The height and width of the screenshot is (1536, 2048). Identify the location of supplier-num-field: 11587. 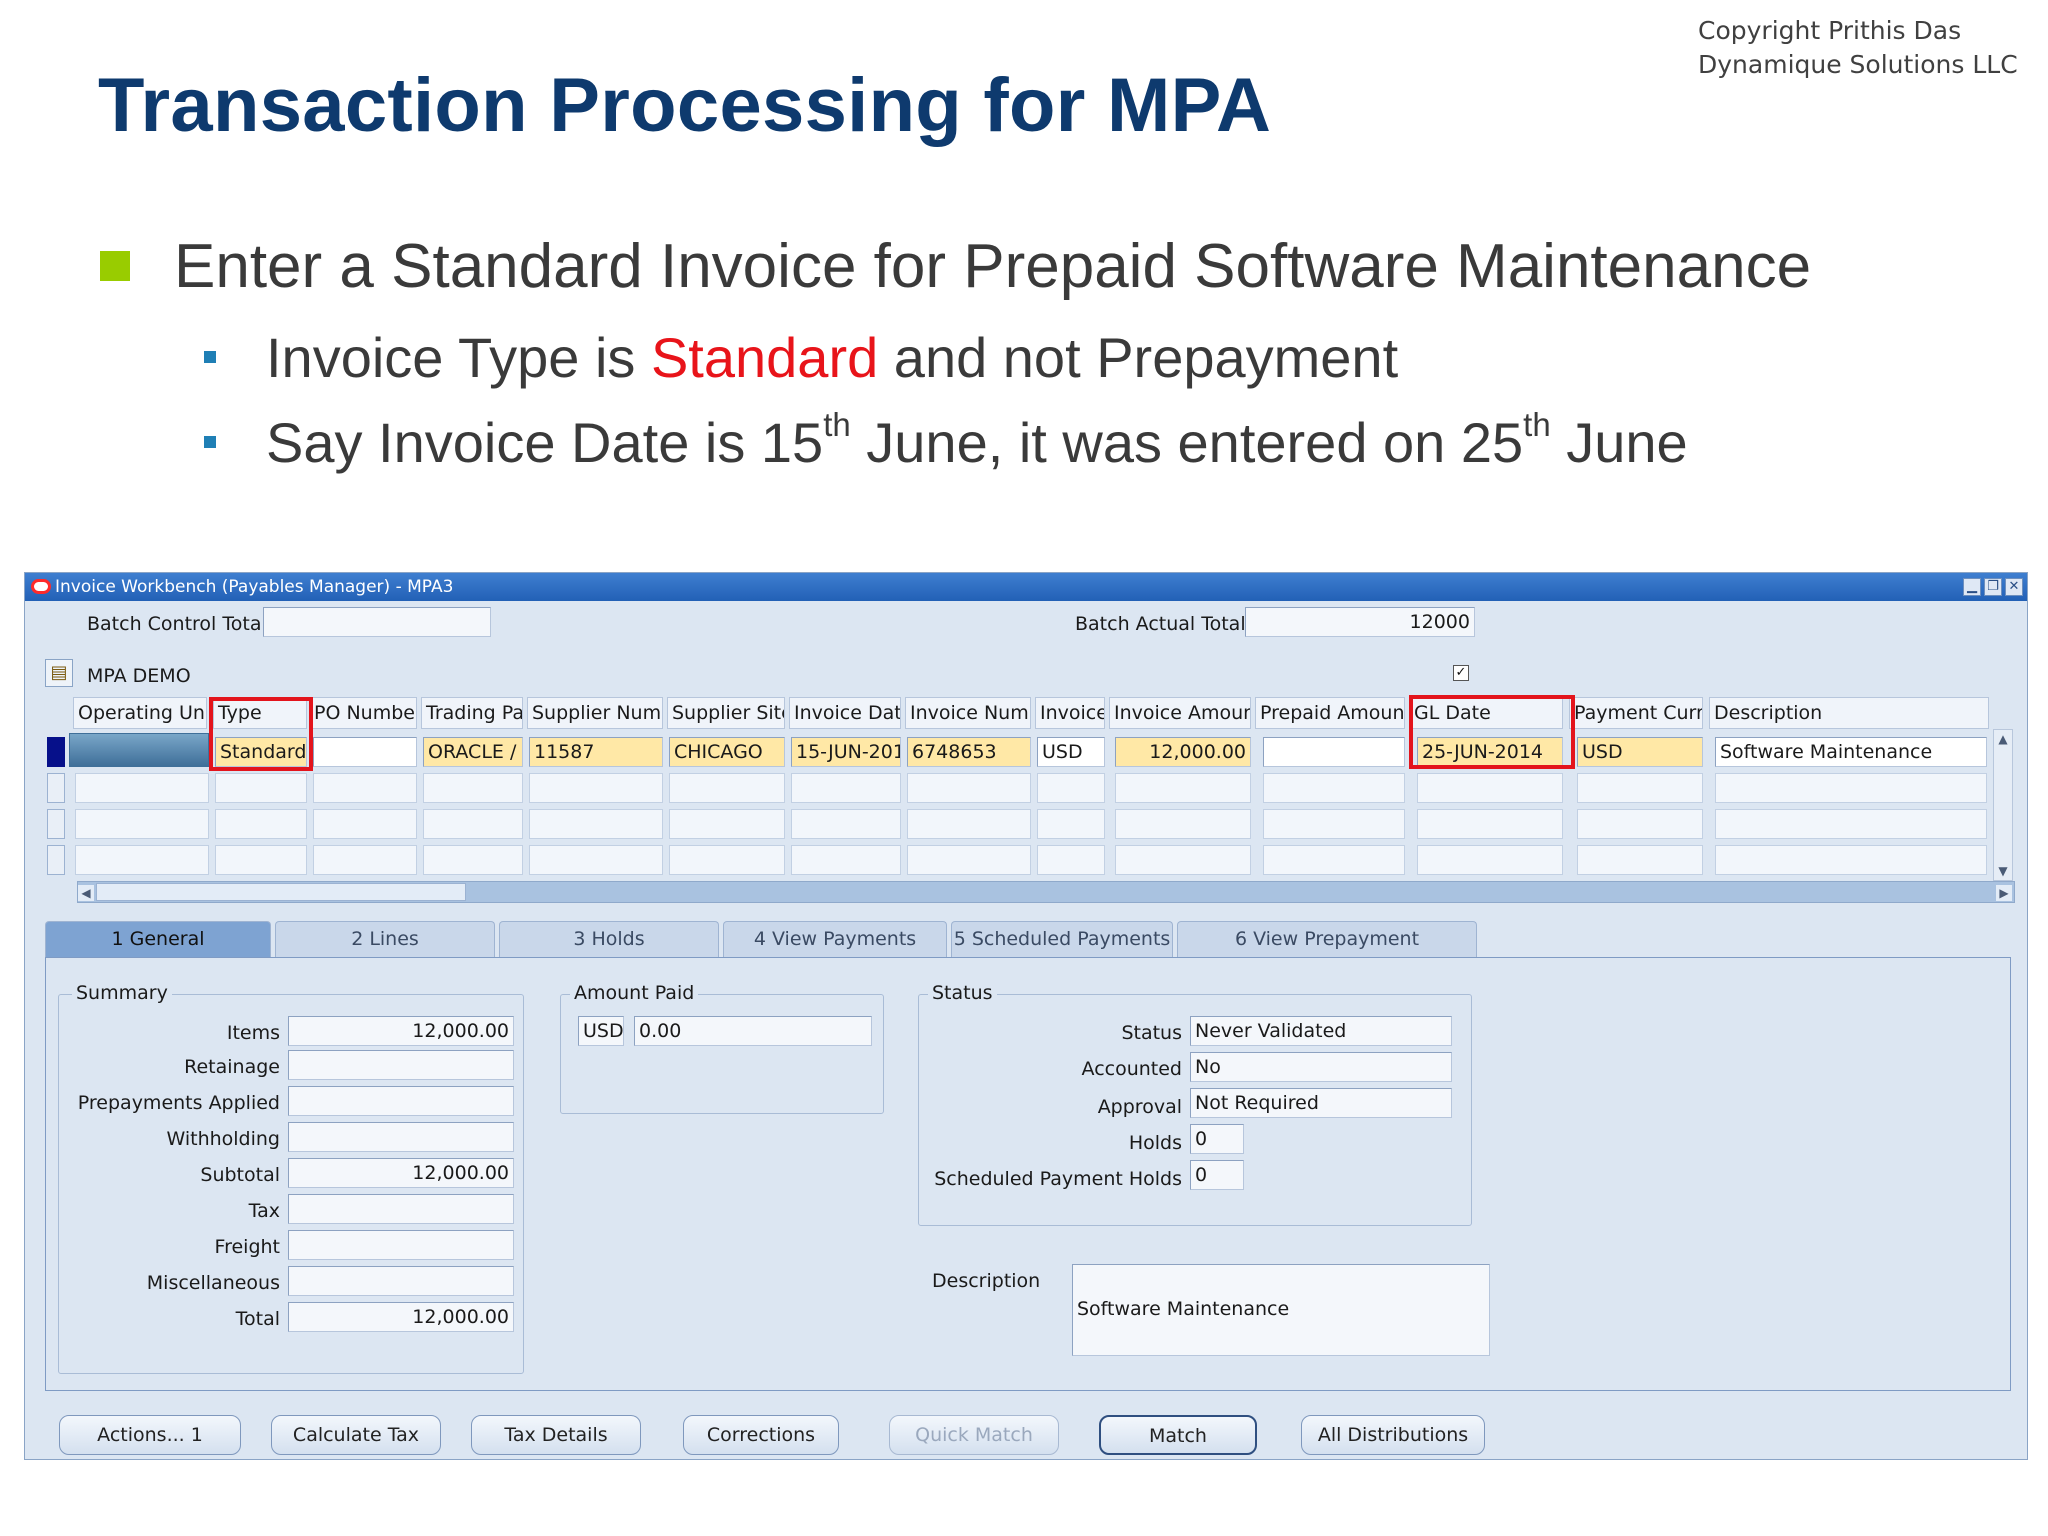
(596, 752).